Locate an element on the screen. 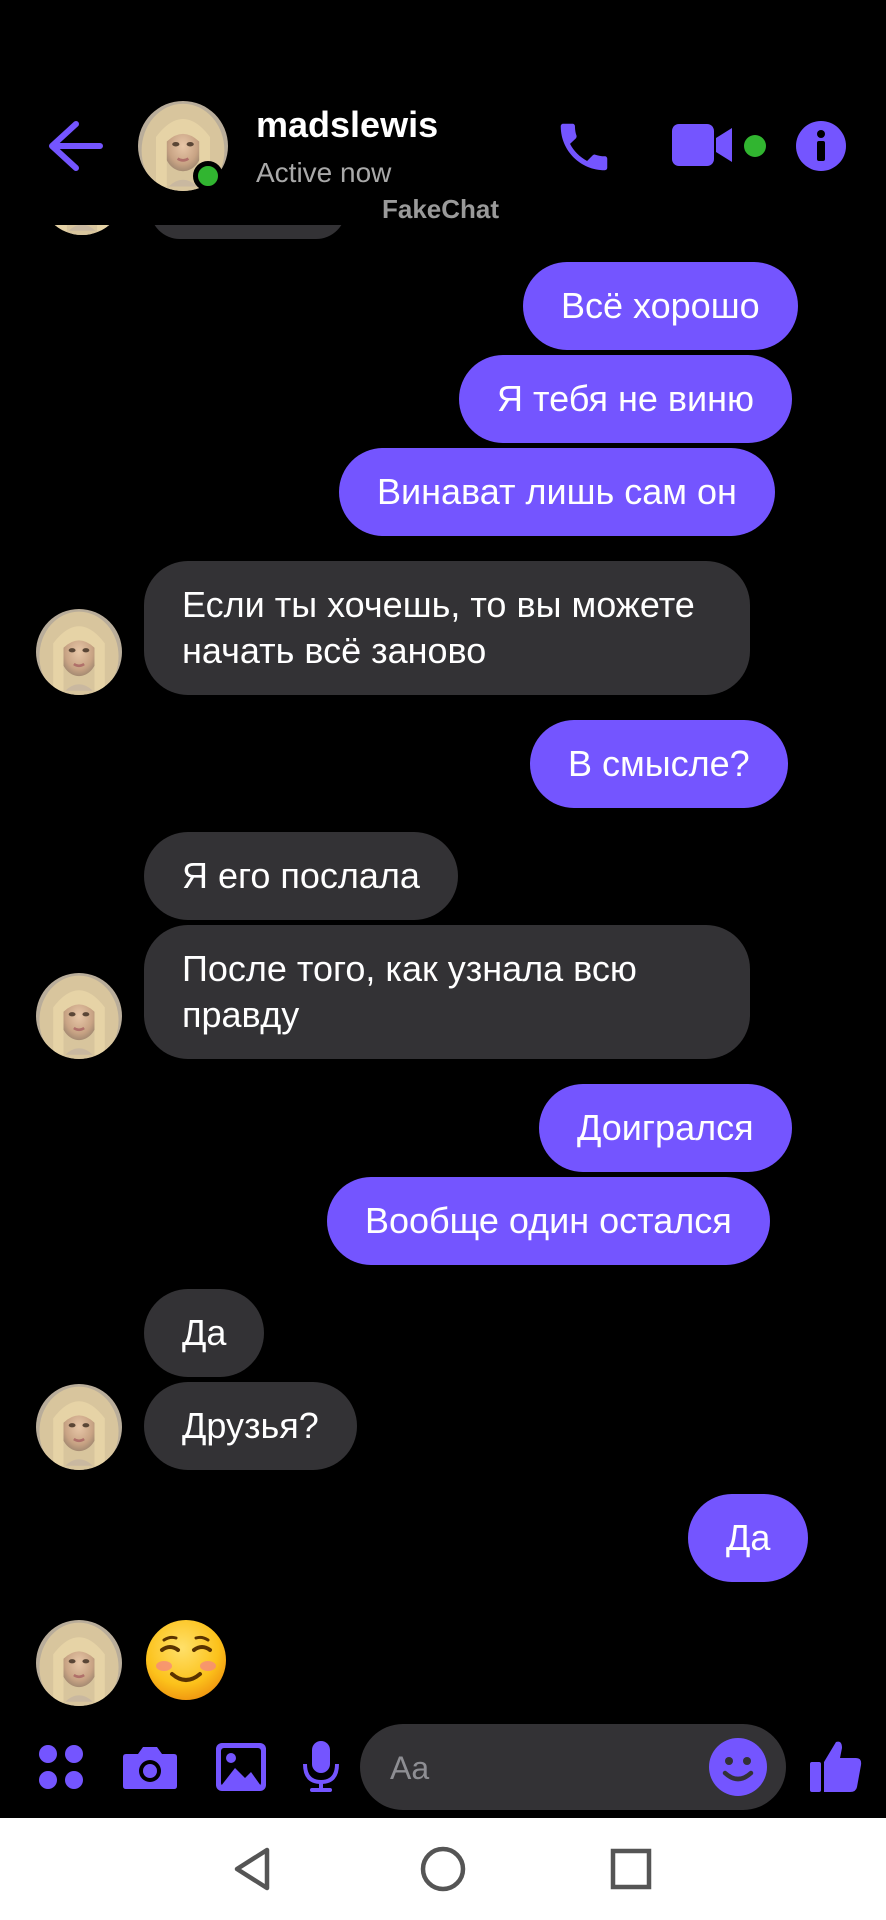 The width and height of the screenshot is (886, 1920). gallery-icon is located at coordinates (241, 1769).